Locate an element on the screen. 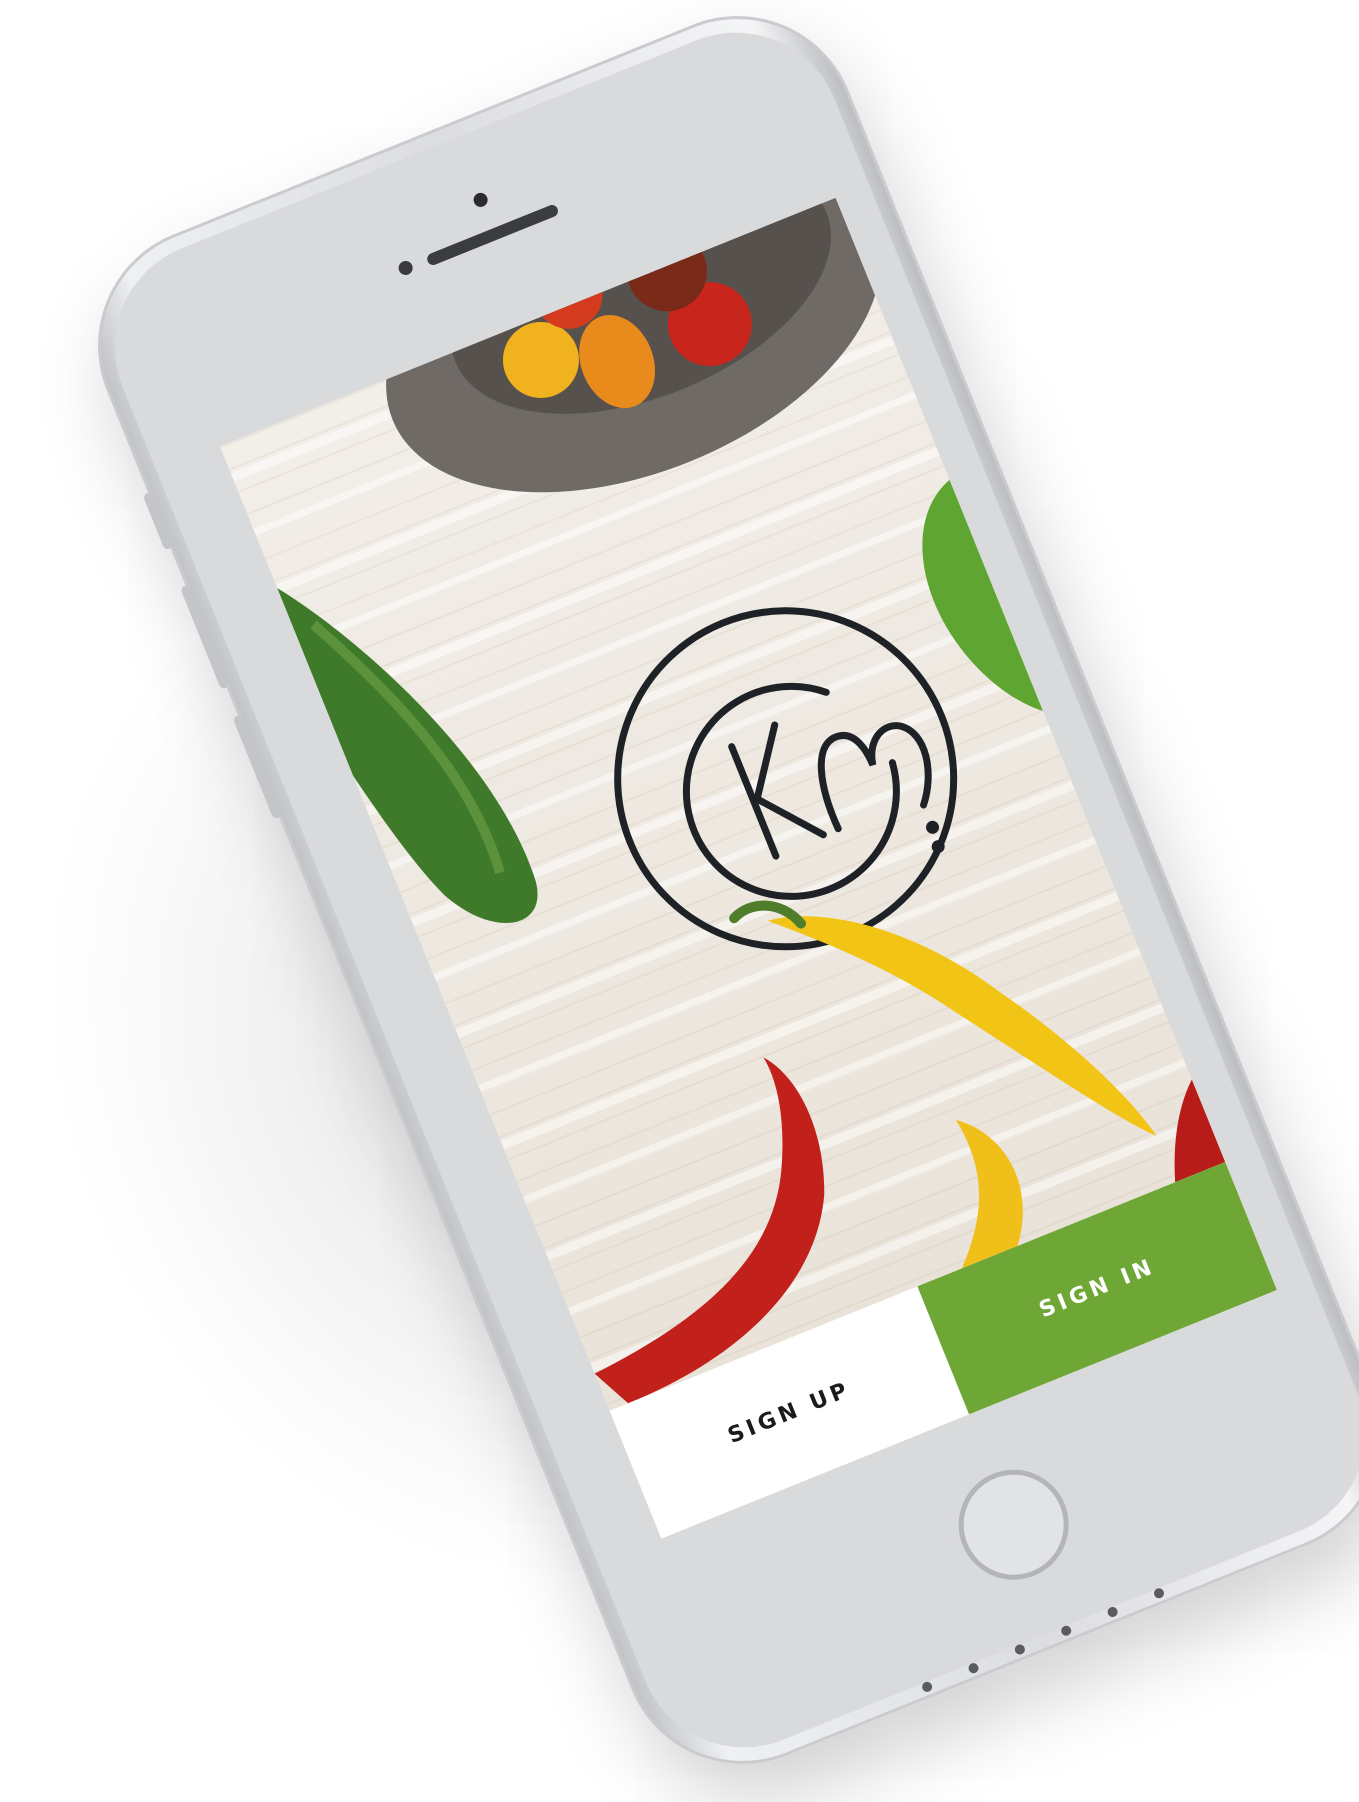  proximity-sensor is located at coordinates (405, 268).